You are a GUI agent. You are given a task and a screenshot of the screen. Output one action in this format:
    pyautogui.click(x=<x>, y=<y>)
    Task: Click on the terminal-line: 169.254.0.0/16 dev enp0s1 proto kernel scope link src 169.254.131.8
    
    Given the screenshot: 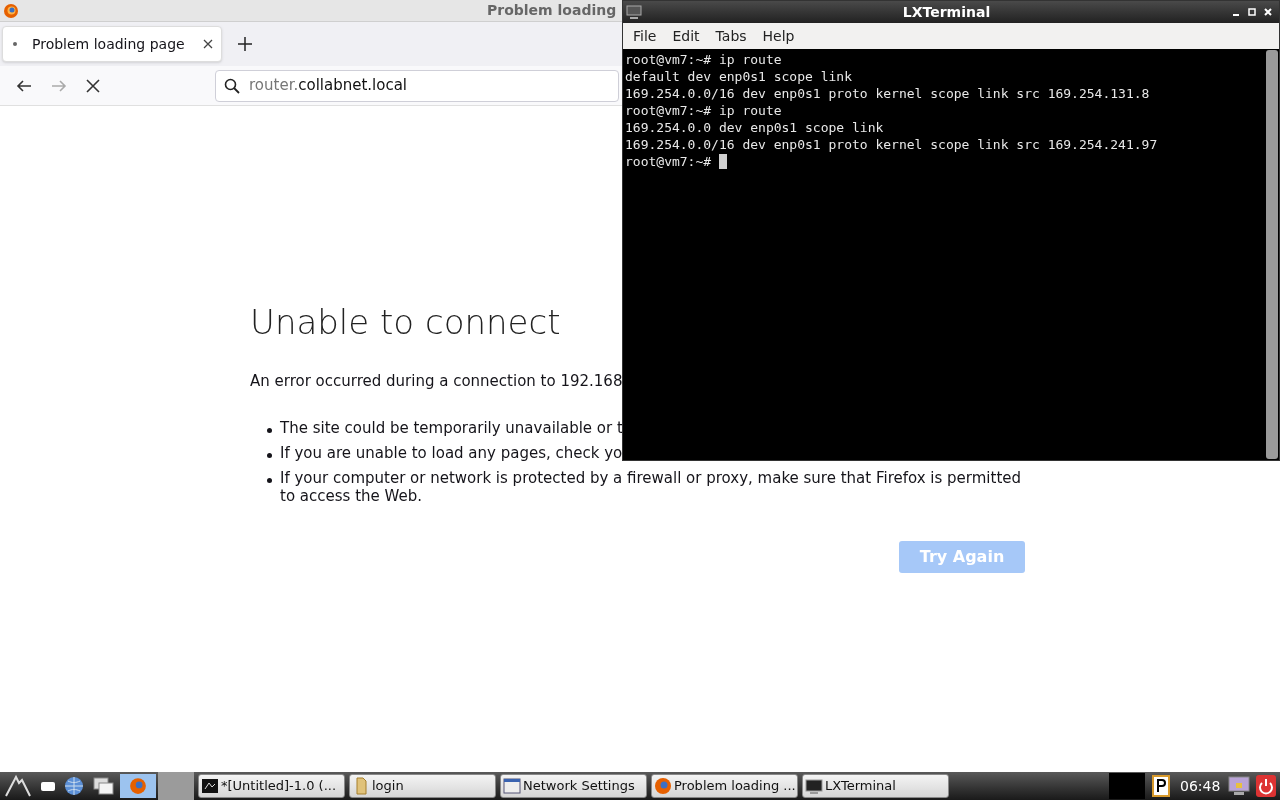 What is the action you would take?
    pyautogui.click(x=887, y=93)
    